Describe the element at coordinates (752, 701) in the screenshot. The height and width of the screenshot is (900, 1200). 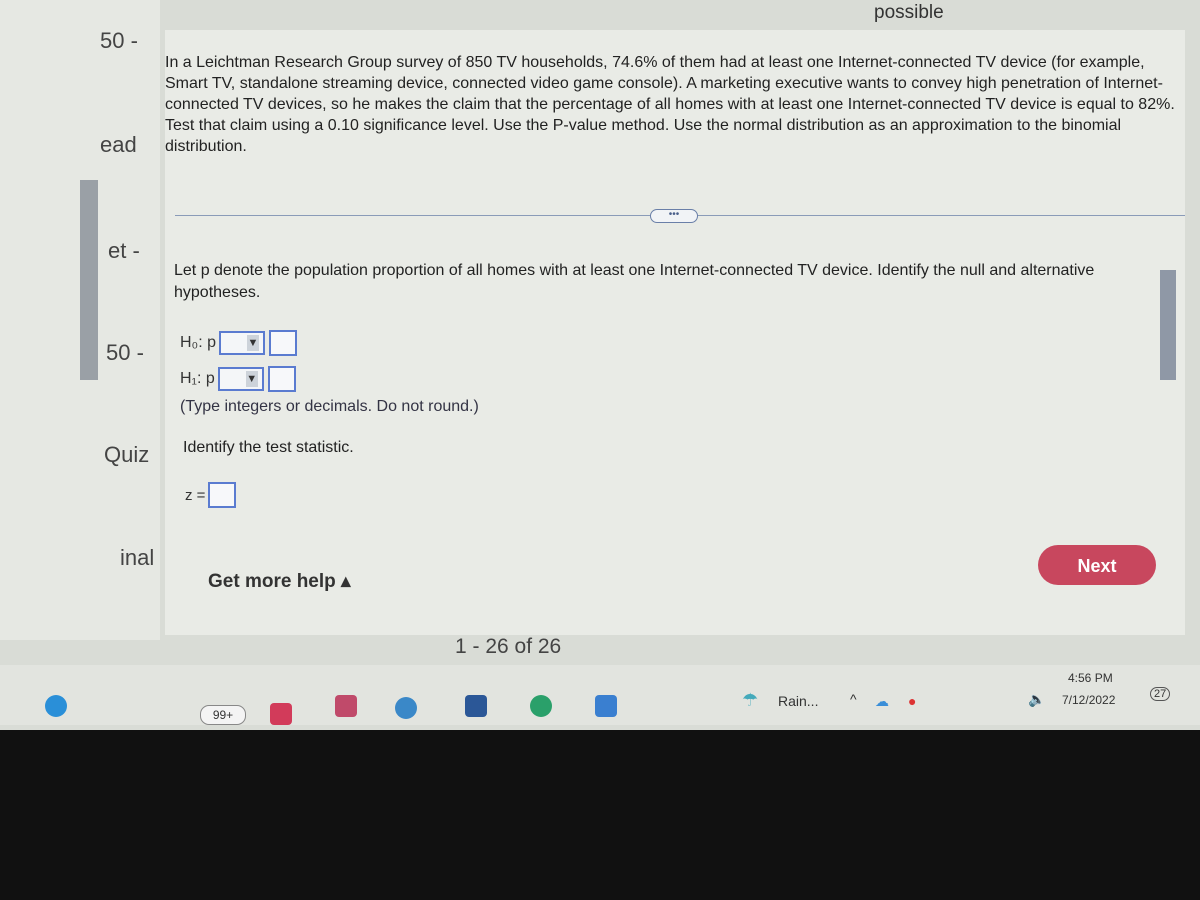
I see `weather-icon: ☂` at that location.